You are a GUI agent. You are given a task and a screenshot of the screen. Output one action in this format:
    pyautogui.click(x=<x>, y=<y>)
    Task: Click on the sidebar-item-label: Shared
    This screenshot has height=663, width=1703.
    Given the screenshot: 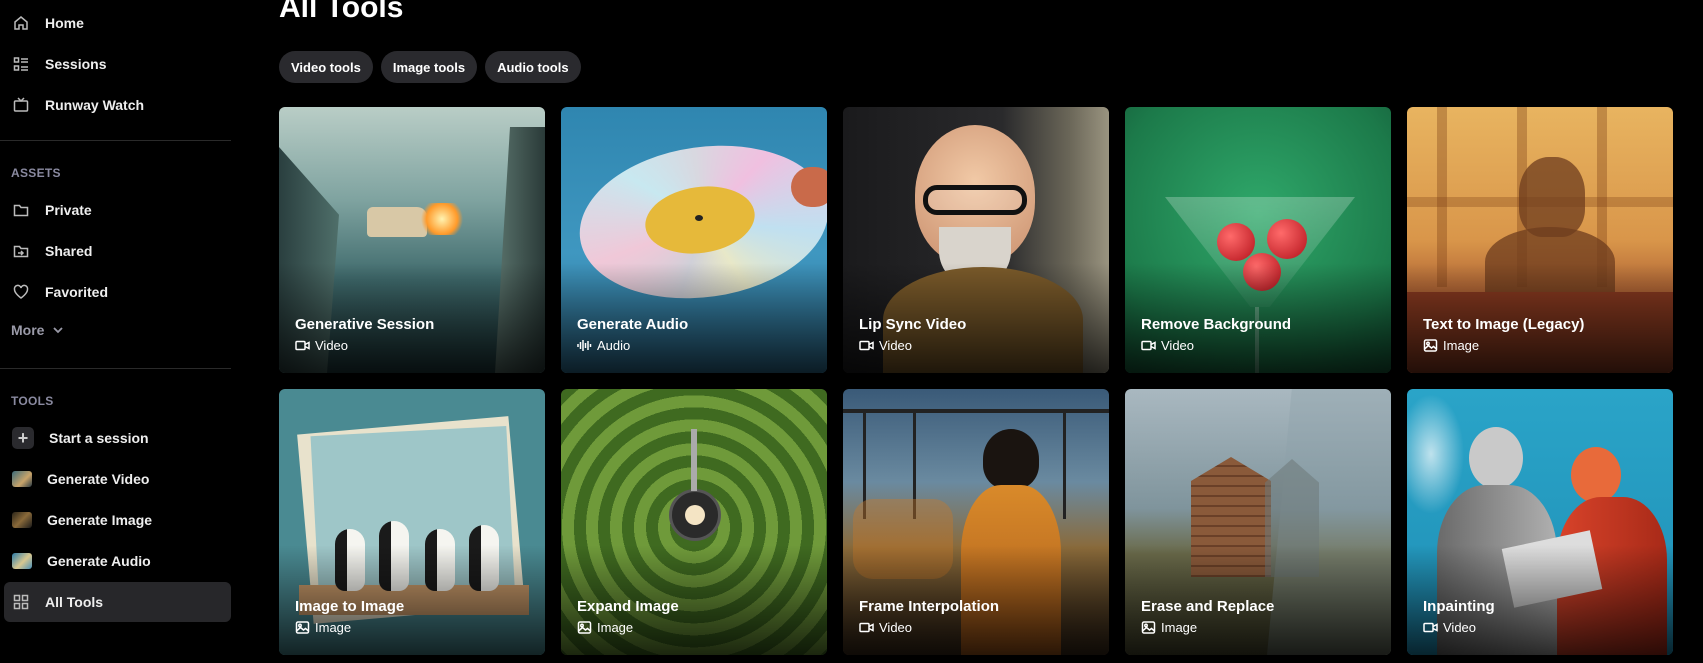 What is the action you would take?
    pyautogui.click(x=69, y=251)
    